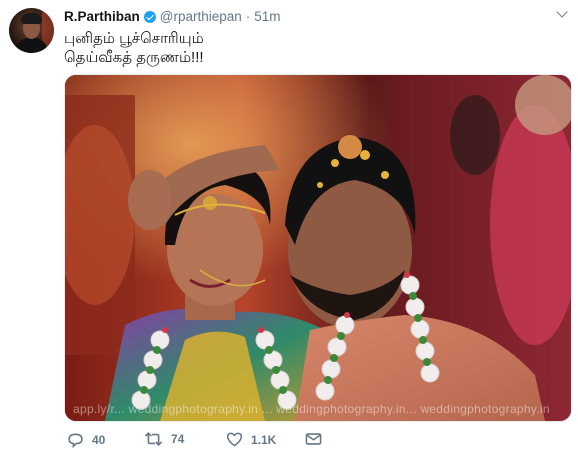 Image resolution: width=578 pixels, height=461 pixels. I want to click on avatar-hair, so click(31, 18).